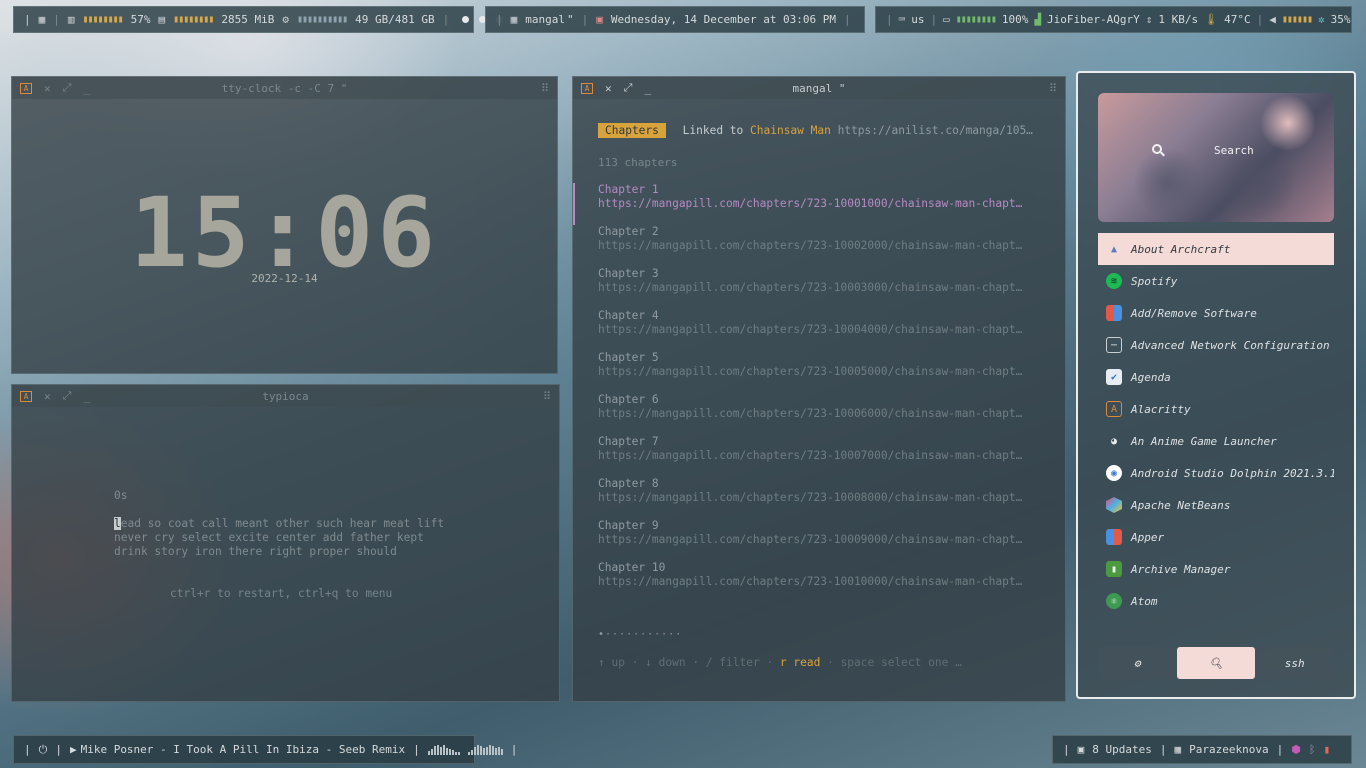  What do you see at coordinates (628, 441) in the screenshot?
I see `chapter-name: Chapter 7` at bounding box center [628, 441].